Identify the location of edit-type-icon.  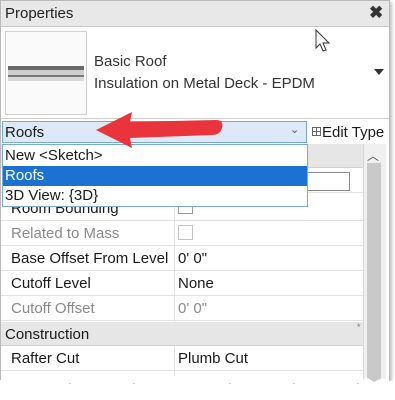
(316, 131).